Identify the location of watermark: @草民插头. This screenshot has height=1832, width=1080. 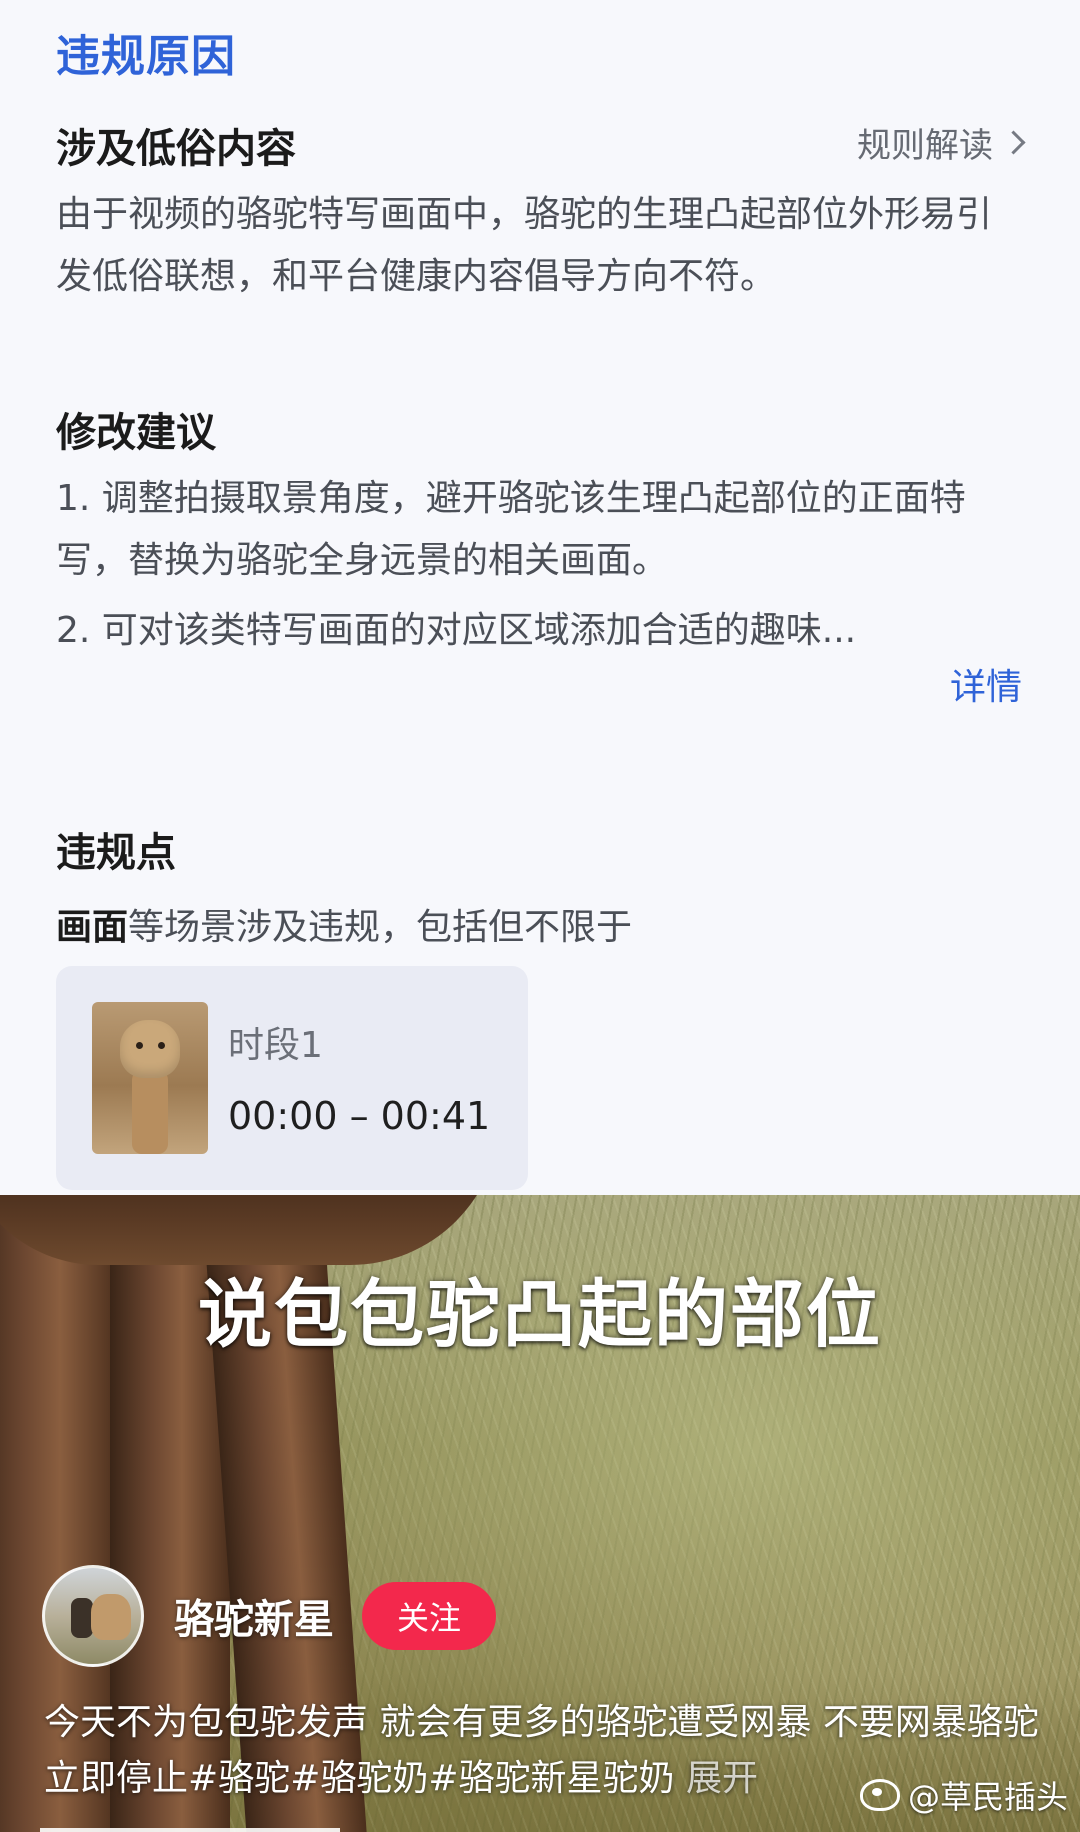
(963, 1795).